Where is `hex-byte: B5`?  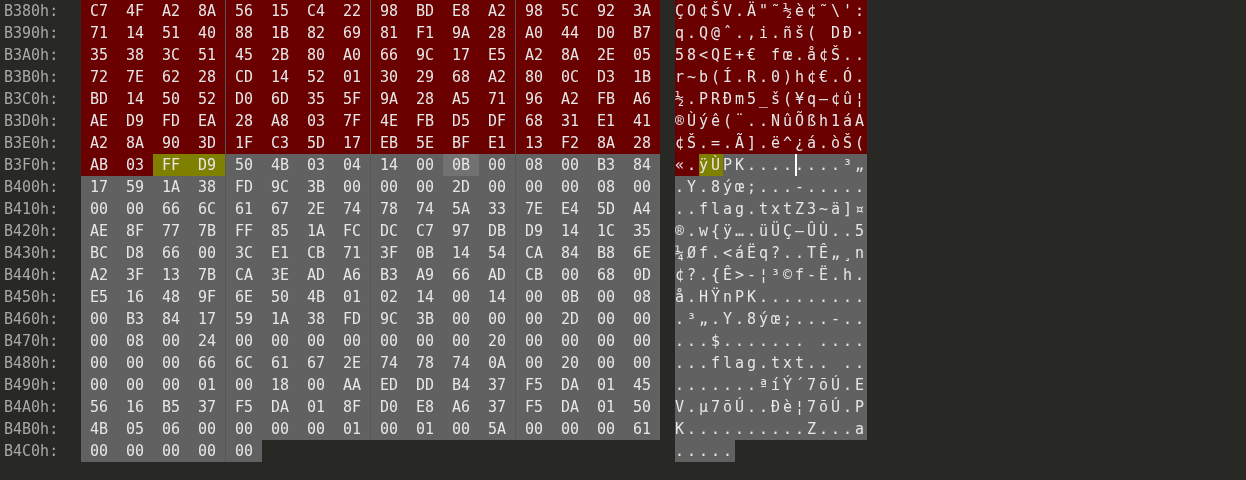 hex-byte: B5 is located at coordinates (171, 407).